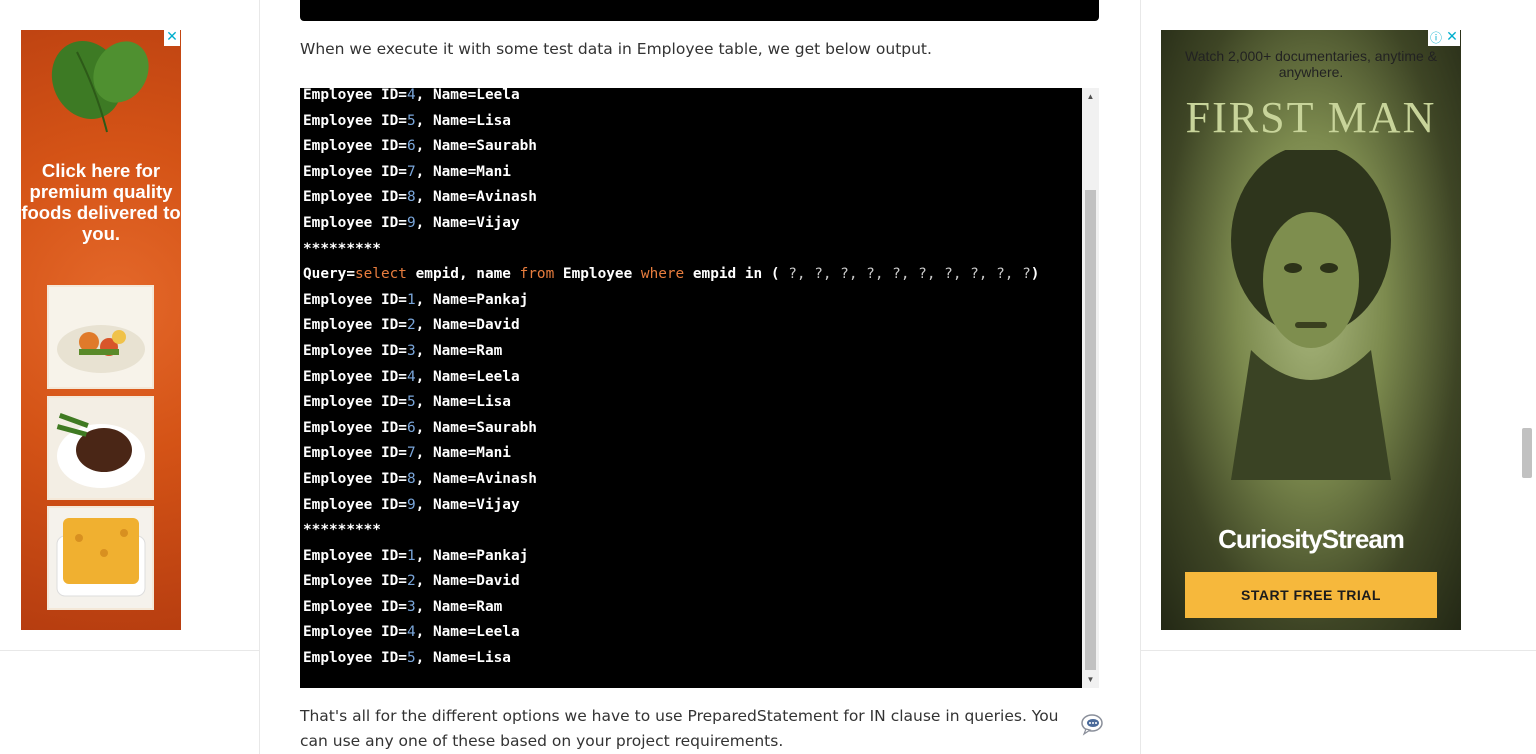 The width and height of the screenshot is (1536, 754). I want to click on emp-name: , Name=Mani, so click(463, 171).